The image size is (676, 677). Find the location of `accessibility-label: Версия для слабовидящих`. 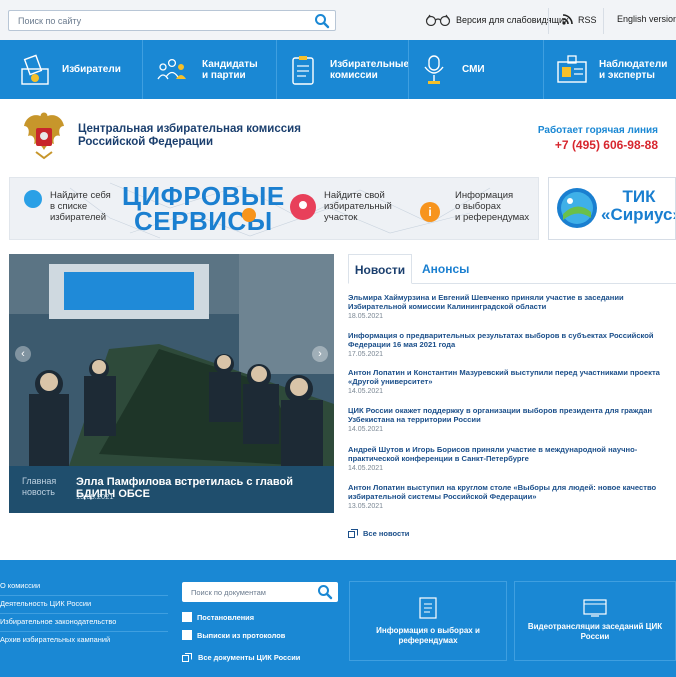

accessibility-label: Версия для слабовидящих is located at coordinates (512, 20).